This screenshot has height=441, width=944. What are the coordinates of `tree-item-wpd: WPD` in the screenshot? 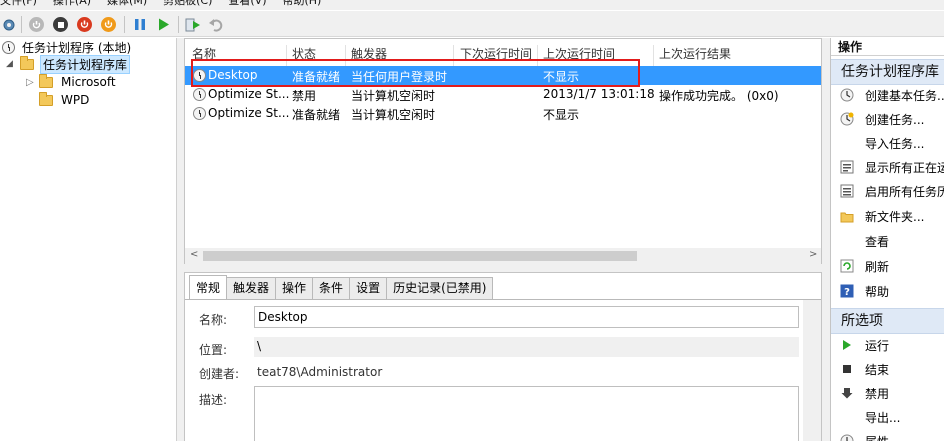 It's located at (65, 100).